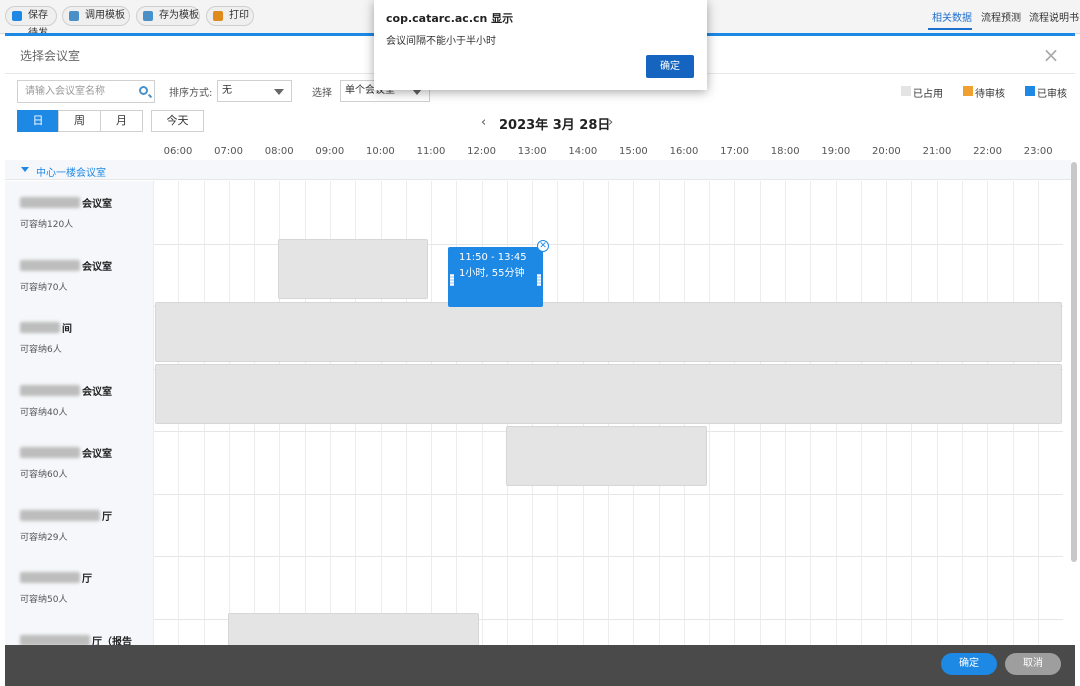  What do you see at coordinates (937, 151) in the screenshot?
I see `hour-label: 21:00` at bounding box center [937, 151].